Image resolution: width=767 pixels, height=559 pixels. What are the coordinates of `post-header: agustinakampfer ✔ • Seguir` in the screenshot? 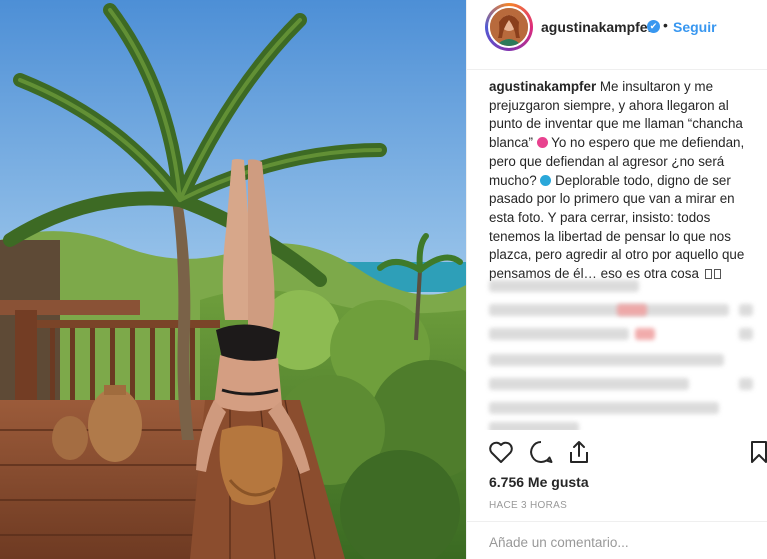 It's located at (617, 35).